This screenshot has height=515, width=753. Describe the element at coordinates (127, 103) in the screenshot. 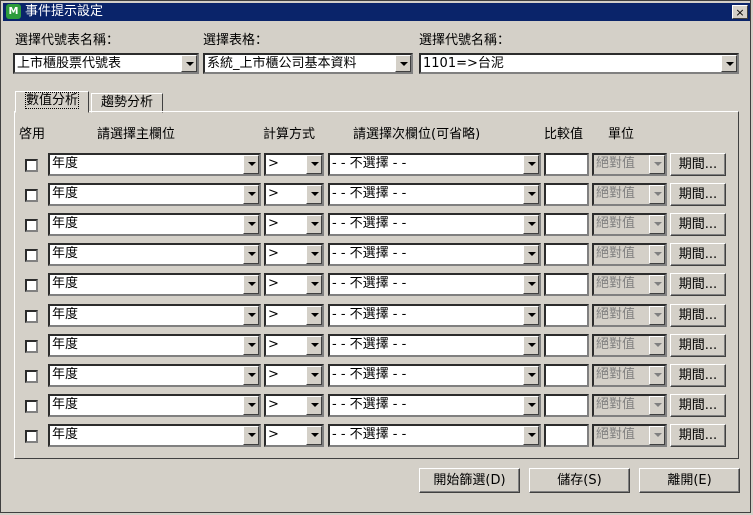

I see `tab-trend-analysis: 趨勢分析` at that location.